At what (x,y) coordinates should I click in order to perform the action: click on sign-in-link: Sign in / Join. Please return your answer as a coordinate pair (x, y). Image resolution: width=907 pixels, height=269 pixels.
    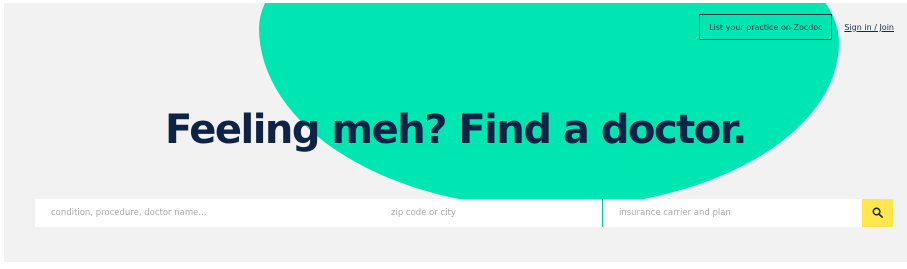
    Looking at the image, I should click on (869, 27).